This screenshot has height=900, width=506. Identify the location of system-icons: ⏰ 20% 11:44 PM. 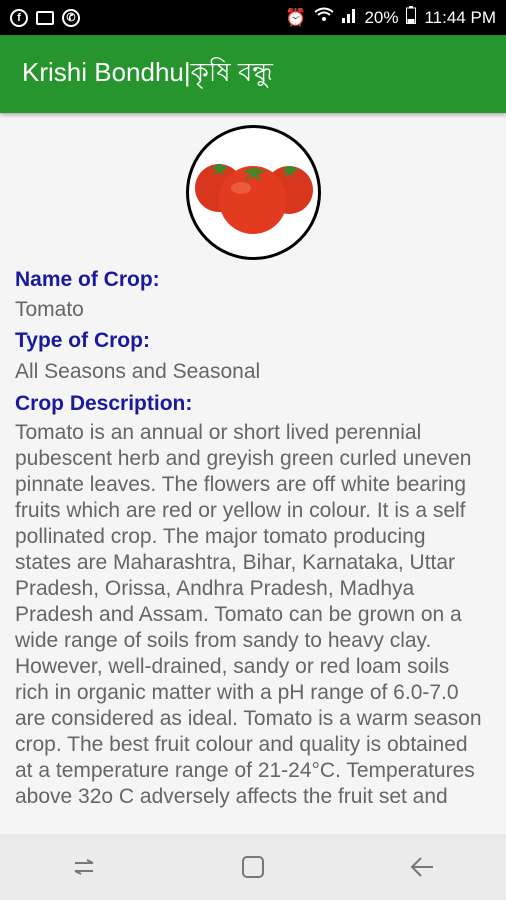
(390, 17).